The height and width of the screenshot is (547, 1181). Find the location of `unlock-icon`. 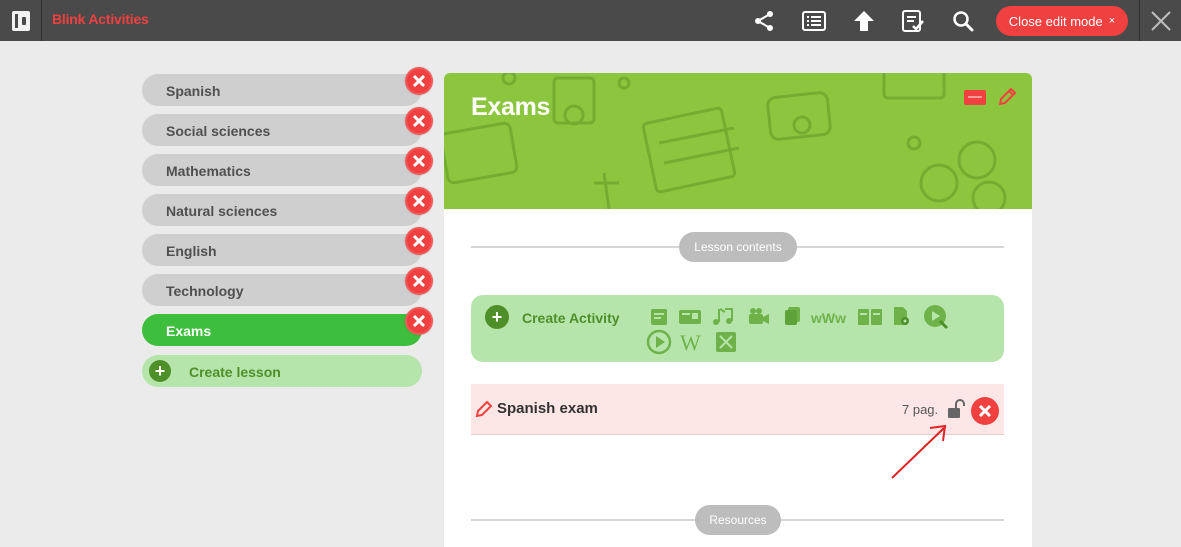

unlock-icon is located at coordinates (956, 409).